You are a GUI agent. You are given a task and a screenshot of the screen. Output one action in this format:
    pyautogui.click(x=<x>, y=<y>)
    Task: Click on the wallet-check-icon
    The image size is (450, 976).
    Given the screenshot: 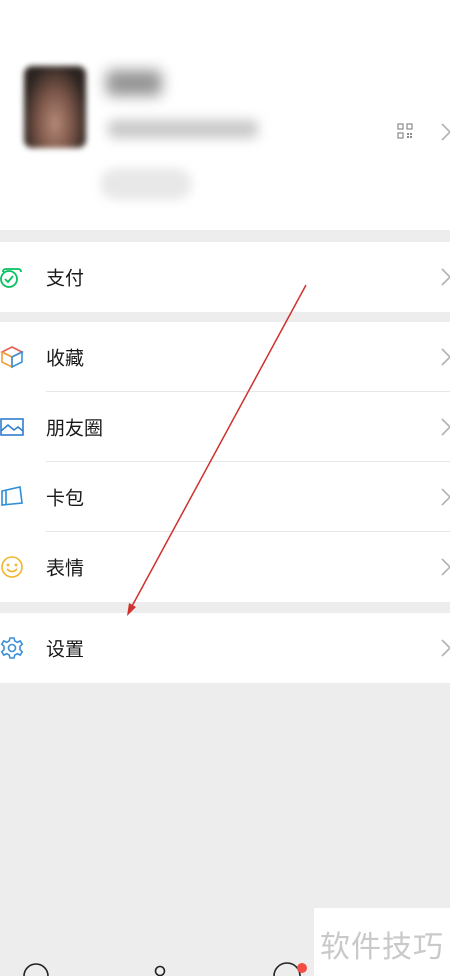 What is the action you would take?
    pyautogui.click(x=11, y=278)
    